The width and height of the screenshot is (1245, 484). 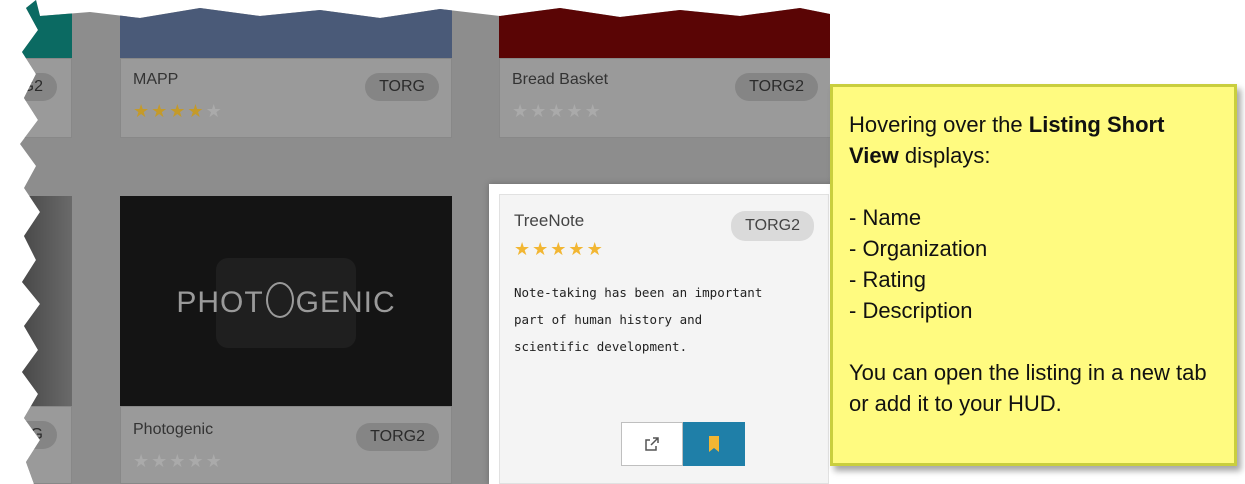 What do you see at coordinates (286, 29) in the screenshot?
I see `listing-image-mapp` at bounding box center [286, 29].